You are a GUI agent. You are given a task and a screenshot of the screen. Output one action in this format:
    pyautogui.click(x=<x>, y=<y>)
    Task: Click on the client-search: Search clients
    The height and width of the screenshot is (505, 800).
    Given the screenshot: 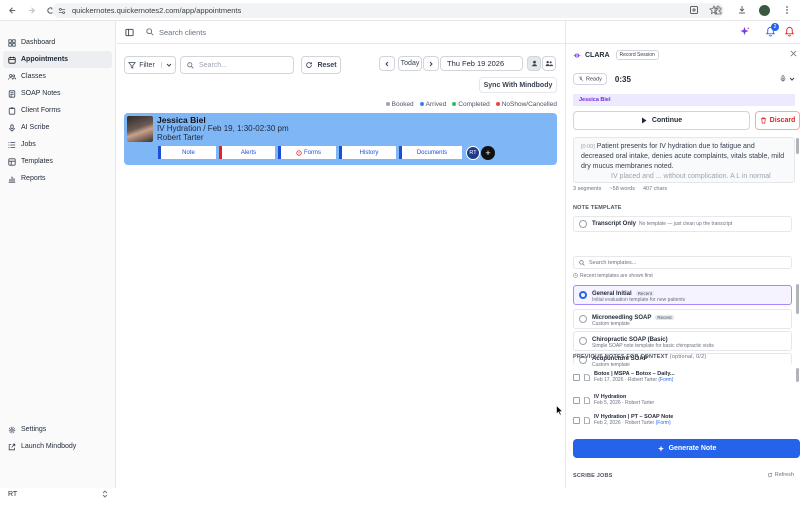 What is the action you would take?
    pyautogui.click(x=176, y=32)
    